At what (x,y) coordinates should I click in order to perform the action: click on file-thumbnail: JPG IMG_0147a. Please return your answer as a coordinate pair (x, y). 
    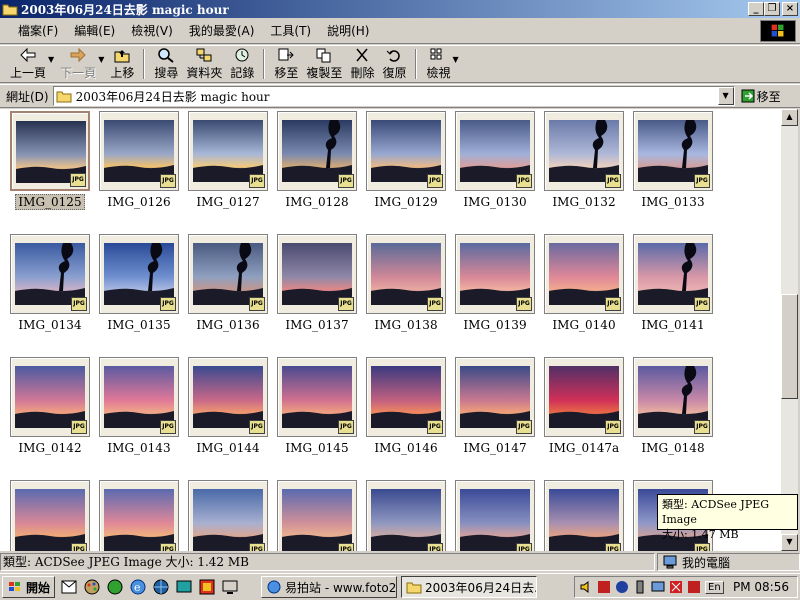
    Looking at the image, I should click on (584, 406).